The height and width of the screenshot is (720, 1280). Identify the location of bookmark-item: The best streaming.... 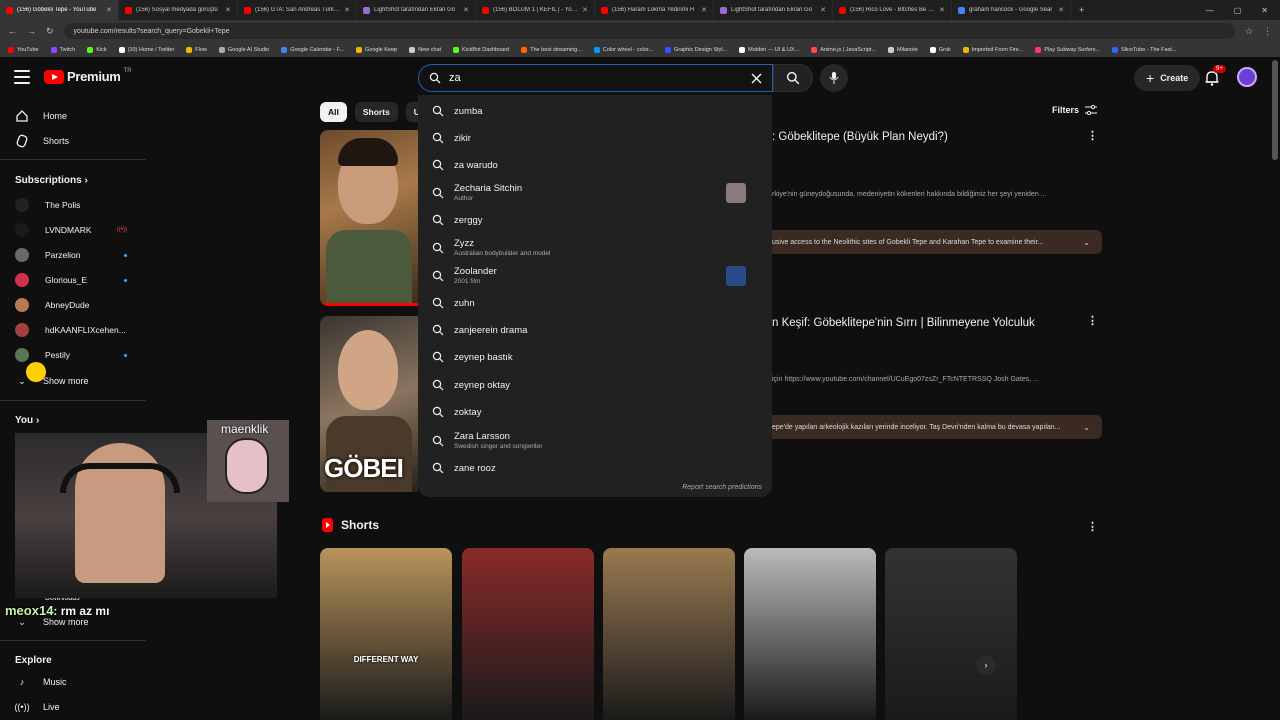
(551, 49).